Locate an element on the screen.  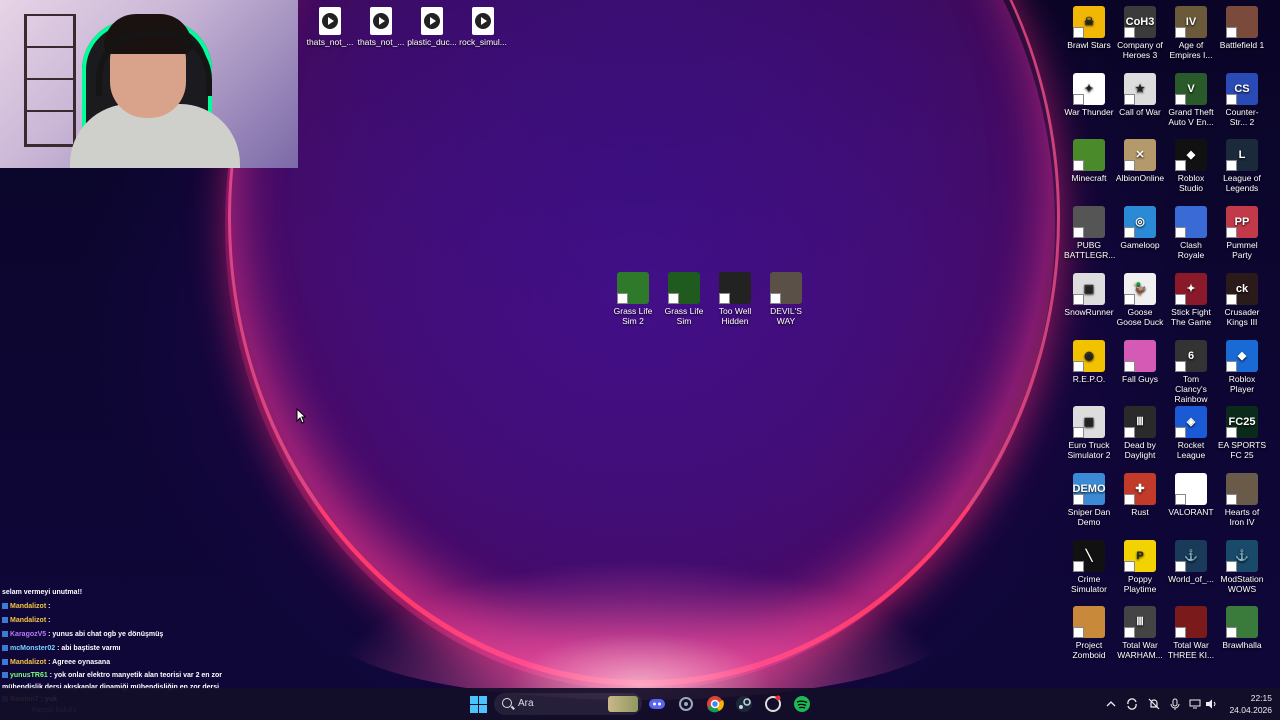
desktop-shortcut-icon: ⚓ is located at coordinates (1191, 555).